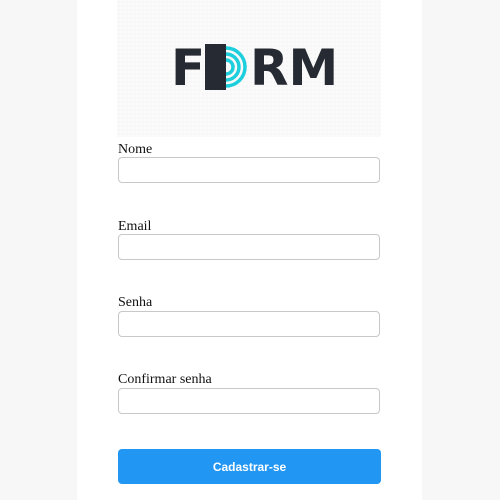 The height and width of the screenshot is (500, 500). Describe the element at coordinates (249, 324) in the screenshot. I see `password-input` at that location.